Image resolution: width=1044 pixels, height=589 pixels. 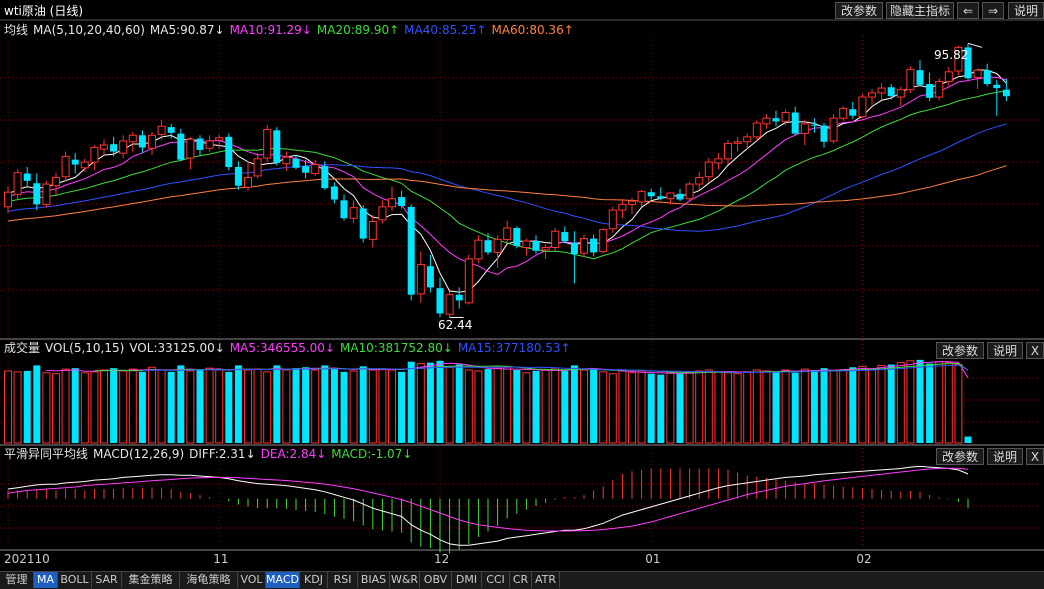 I want to click on x-tick-label: 01, so click(x=653, y=559).